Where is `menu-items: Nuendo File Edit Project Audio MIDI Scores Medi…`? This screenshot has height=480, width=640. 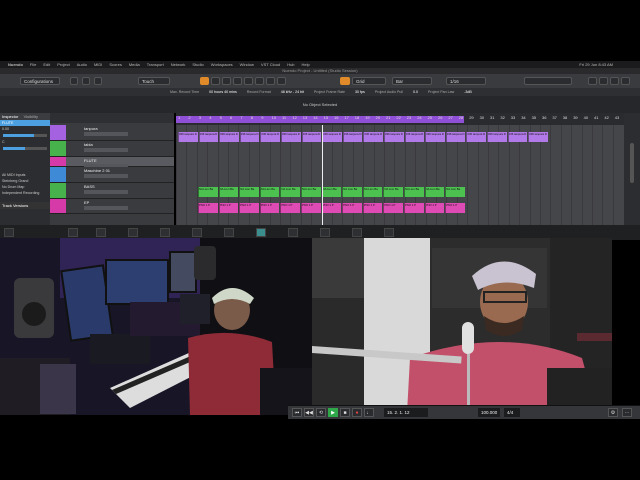 menu-items: Nuendo File Edit Project Audio MIDI Scores Medi… is located at coordinates (162, 64).